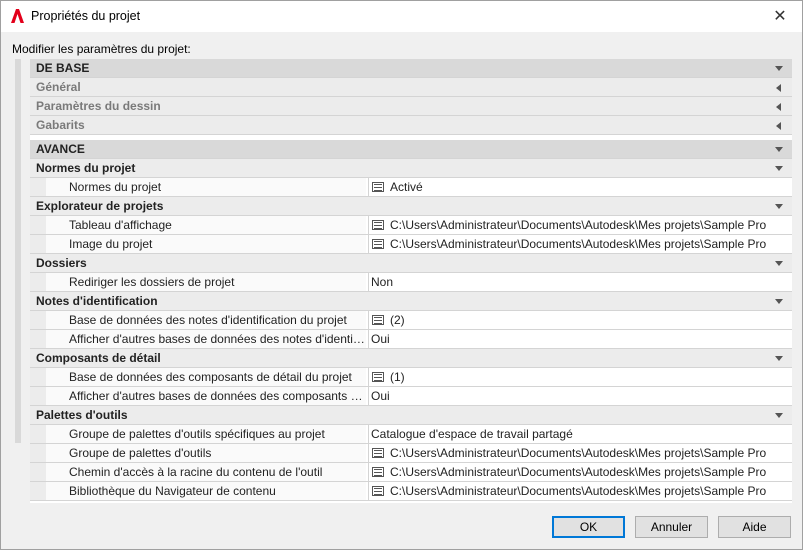 The height and width of the screenshot is (550, 803). Describe the element at coordinates (411, 106) in the screenshot. I see `section-basic-item-drawing-params: Paramètres du dessin` at that location.